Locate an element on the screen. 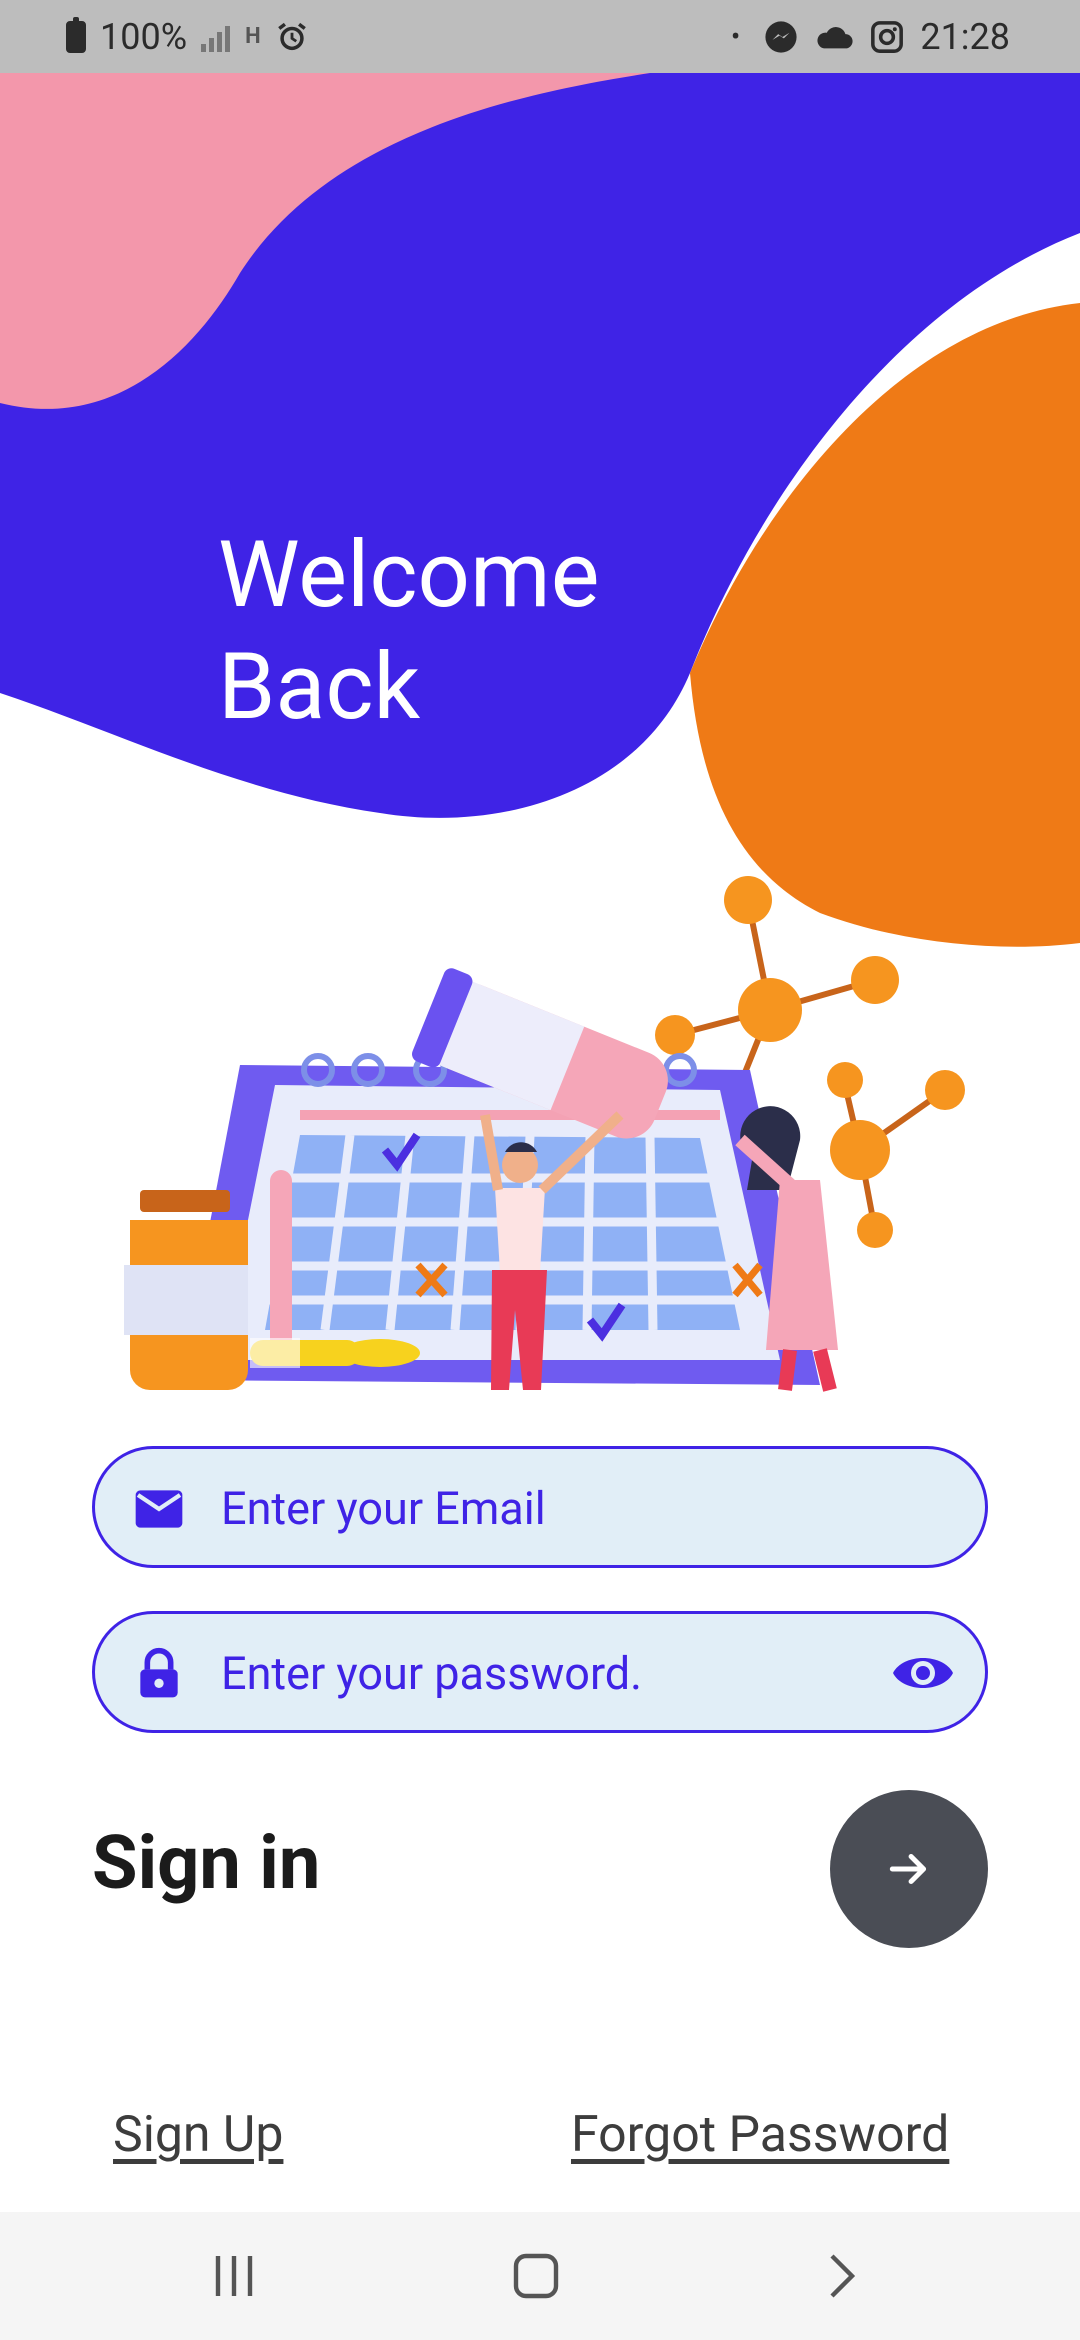 This screenshot has height=2340, width=1080. password-field-container is located at coordinates (540, 1672).